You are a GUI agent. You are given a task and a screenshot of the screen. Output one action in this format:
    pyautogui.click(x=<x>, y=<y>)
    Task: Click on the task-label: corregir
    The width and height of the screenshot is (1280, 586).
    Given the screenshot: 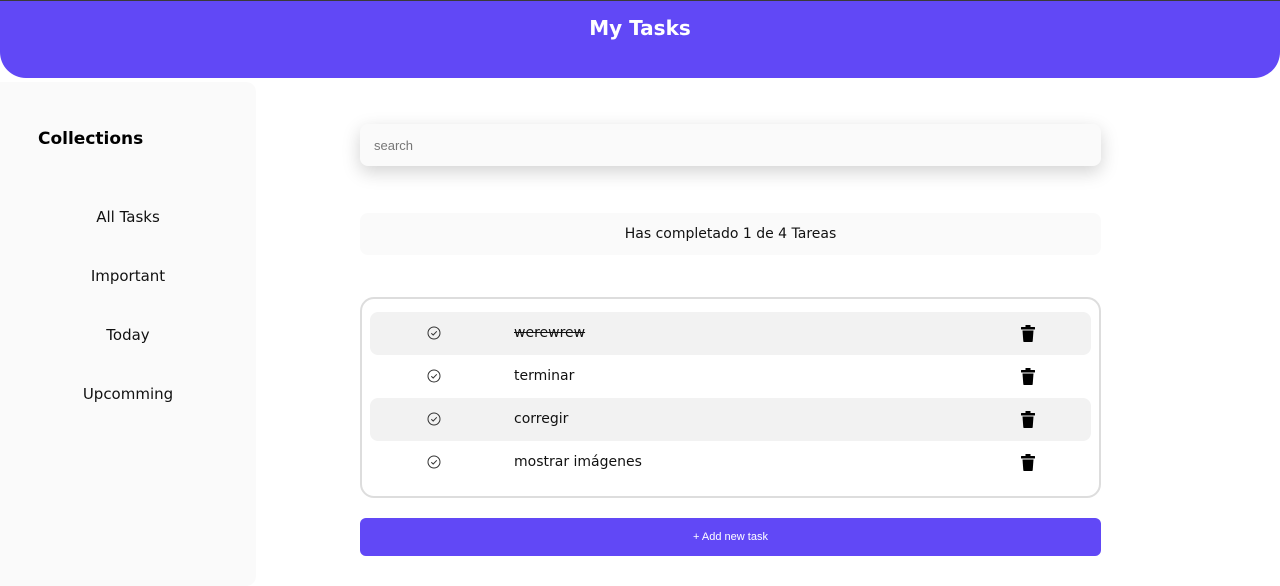 What is the action you would take?
    pyautogui.click(x=541, y=419)
    